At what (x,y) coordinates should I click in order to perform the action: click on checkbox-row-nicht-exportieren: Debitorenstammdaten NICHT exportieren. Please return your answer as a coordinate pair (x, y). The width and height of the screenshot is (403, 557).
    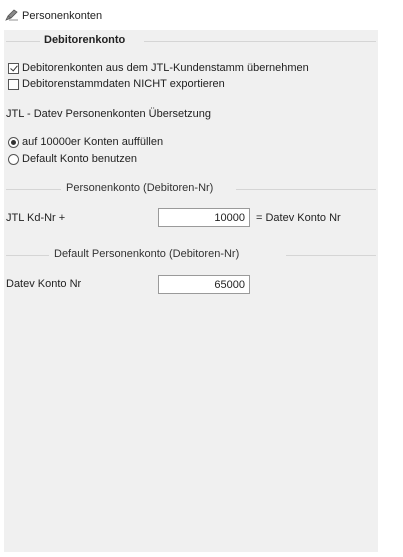
    Looking at the image, I should click on (116, 84).